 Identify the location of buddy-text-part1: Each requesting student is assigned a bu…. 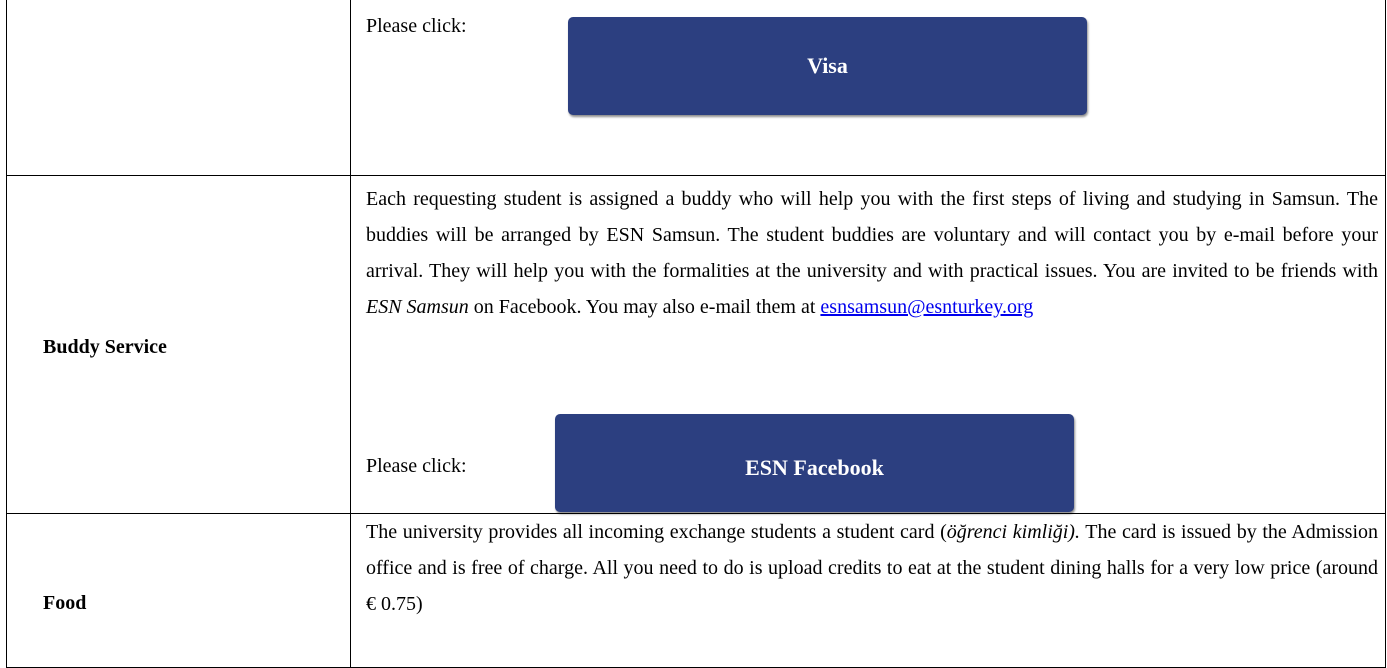
(872, 235).